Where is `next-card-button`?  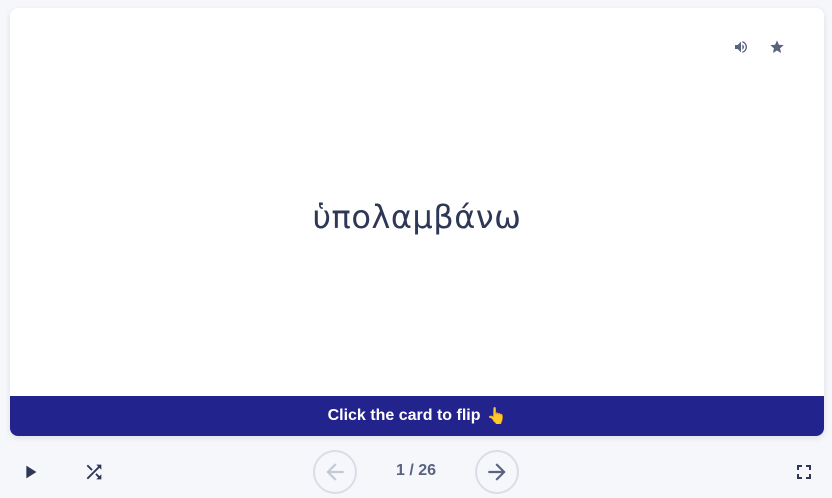 next-card-button is located at coordinates (497, 472).